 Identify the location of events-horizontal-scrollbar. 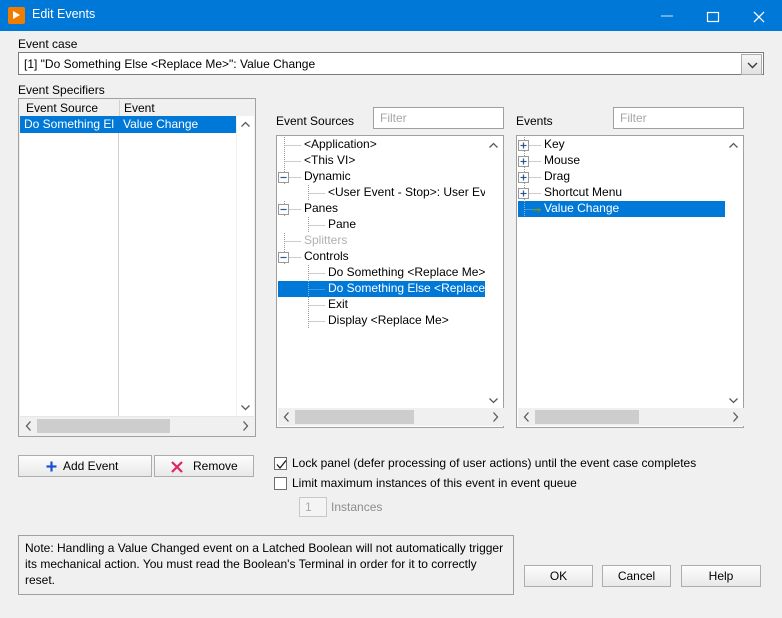
(631, 417).